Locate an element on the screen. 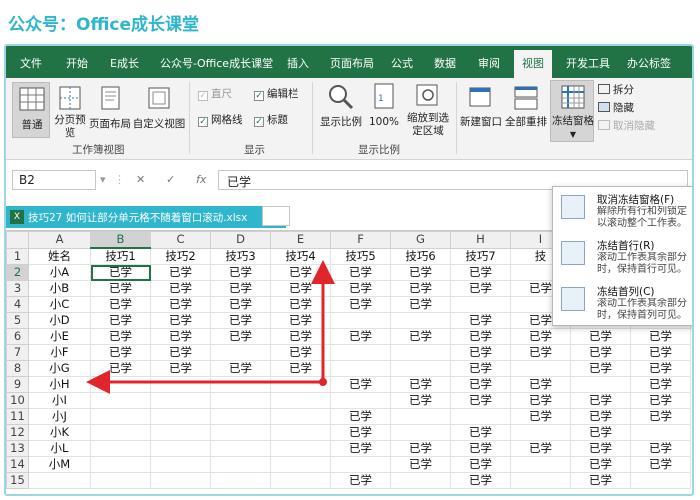  tab-home: 开始 is located at coordinates (77, 63).